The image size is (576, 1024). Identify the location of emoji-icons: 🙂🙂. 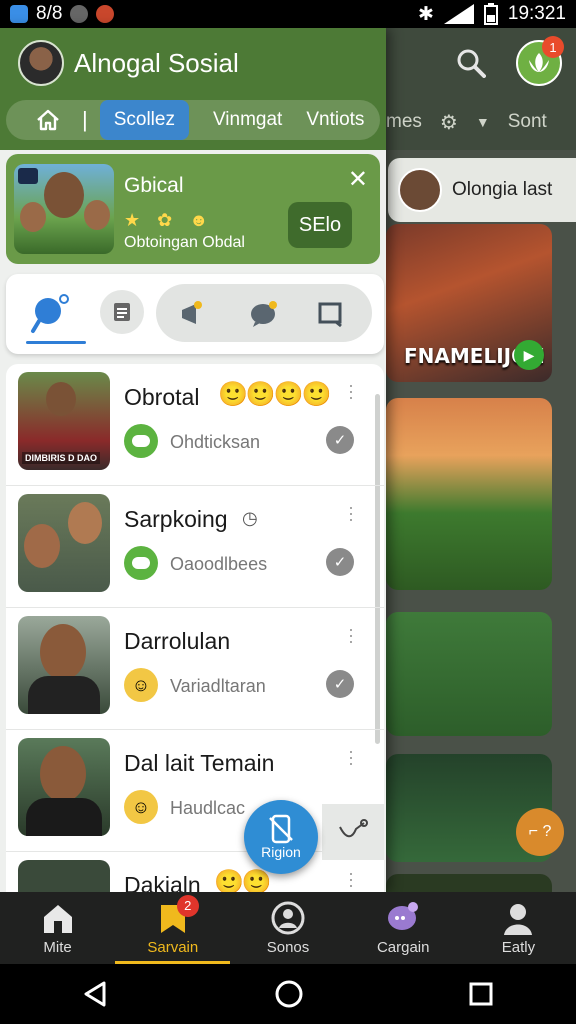
(243, 880).